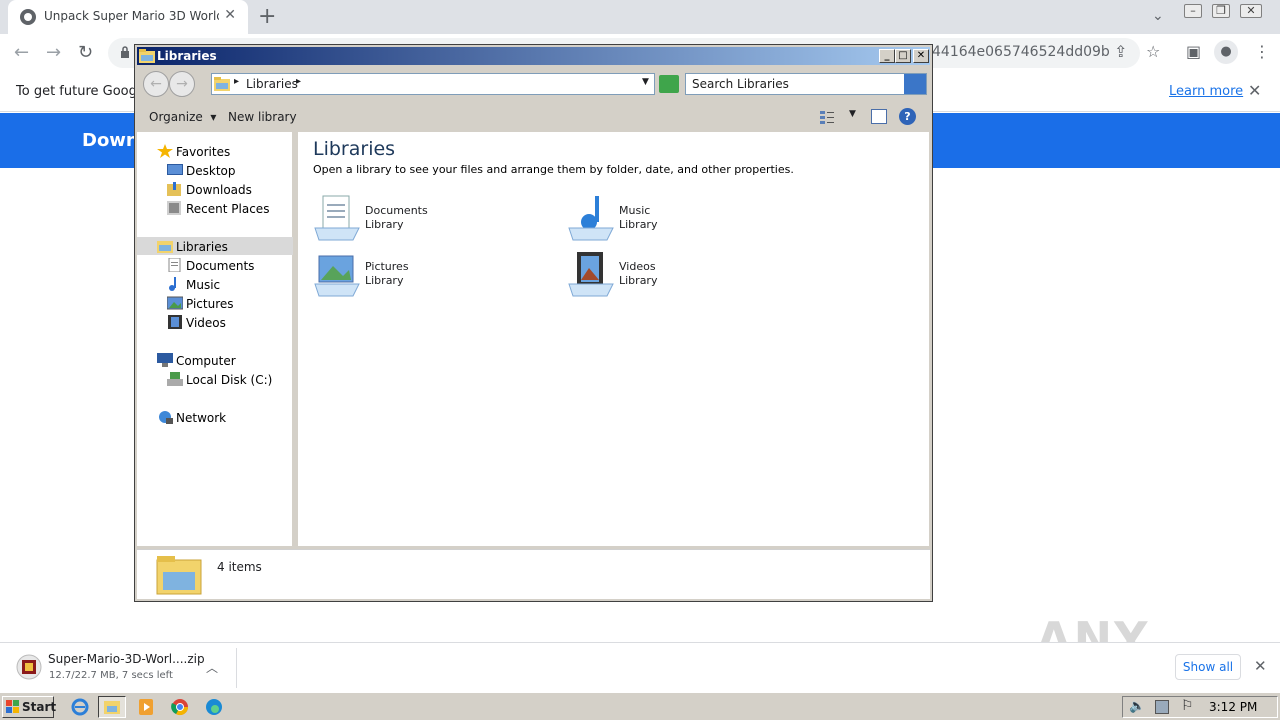 This screenshot has height=721, width=1280. What do you see at coordinates (214, 707) in the screenshot?
I see `edge-icon` at bounding box center [214, 707].